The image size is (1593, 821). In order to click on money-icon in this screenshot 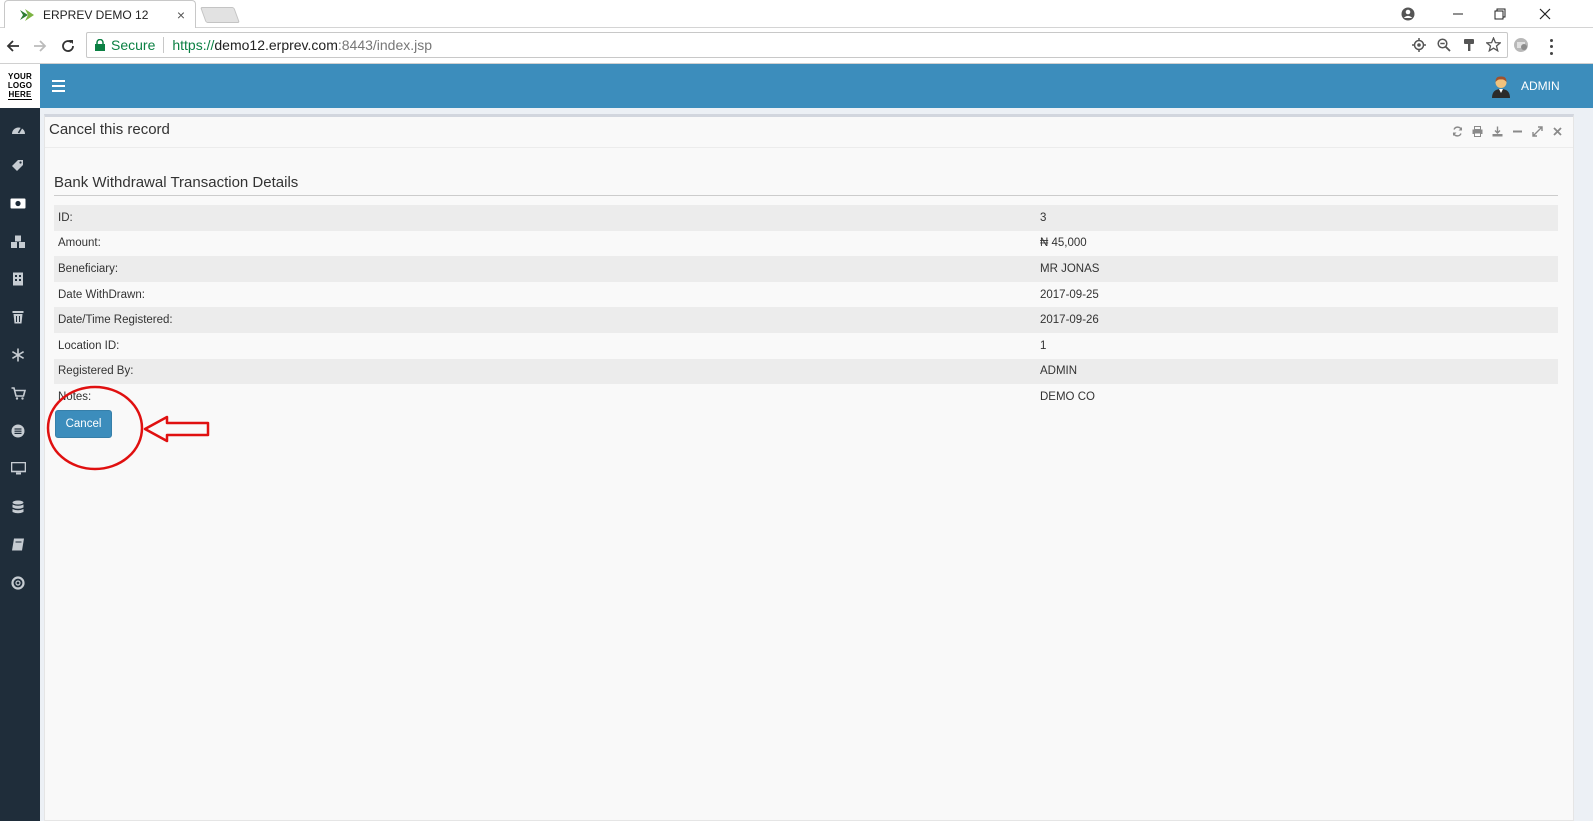, I will do `click(18, 203)`.